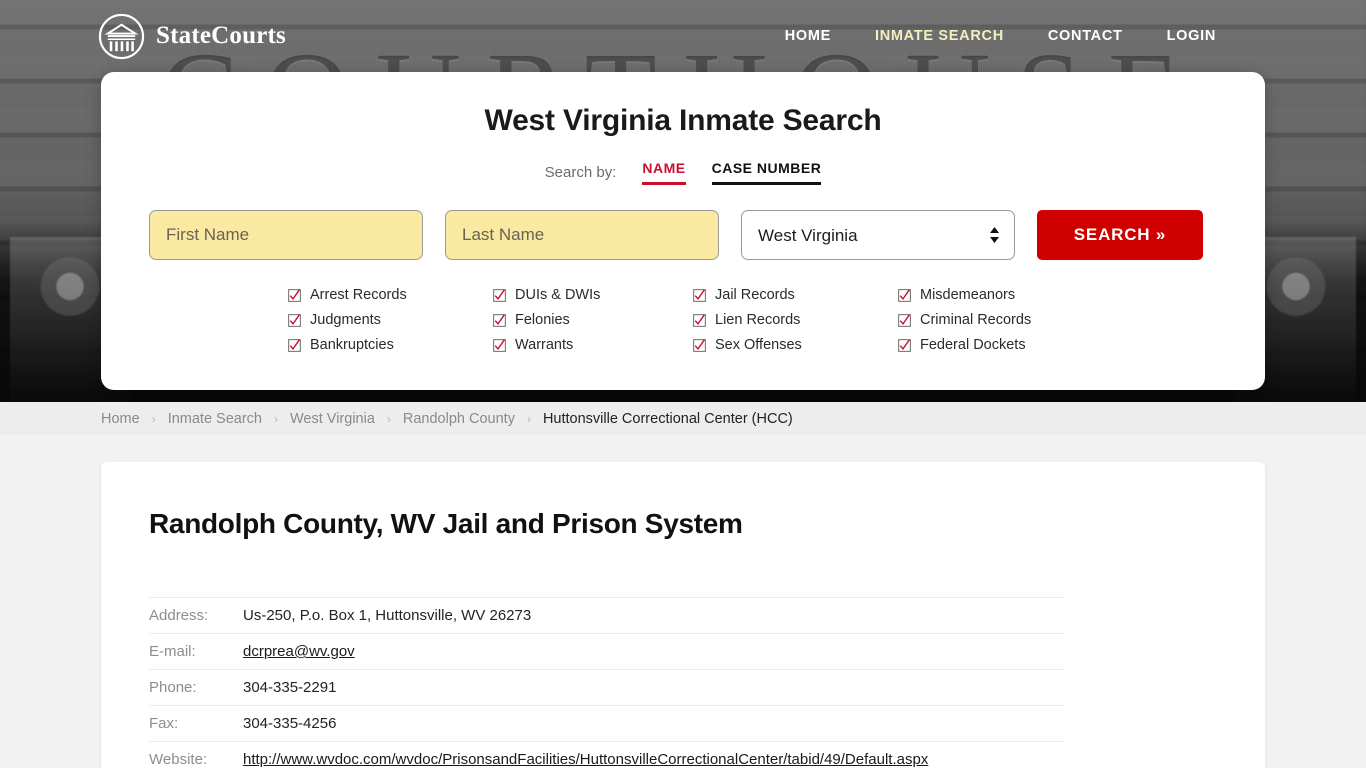  What do you see at coordinates (653, 723) in the screenshot?
I see `facility-info-value: 304-335-4256` at bounding box center [653, 723].